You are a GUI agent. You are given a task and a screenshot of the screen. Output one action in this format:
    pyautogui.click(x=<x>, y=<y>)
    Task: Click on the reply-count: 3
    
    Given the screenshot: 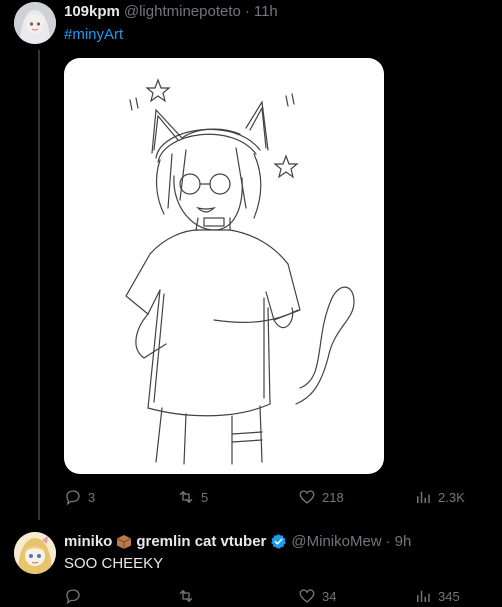 What is the action you would take?
    pyautogui.click(x=92, y=497)
    